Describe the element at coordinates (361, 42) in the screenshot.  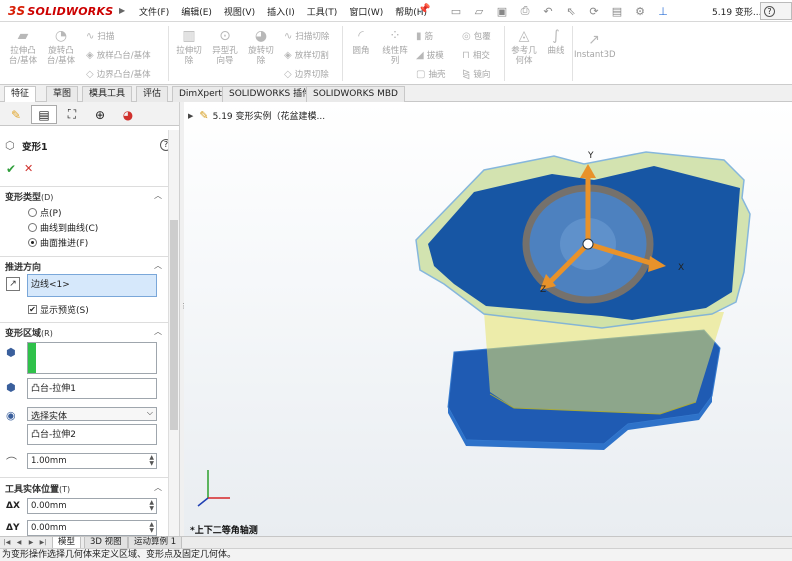
I see `fillet-button: ◜ 圆角` at that location.